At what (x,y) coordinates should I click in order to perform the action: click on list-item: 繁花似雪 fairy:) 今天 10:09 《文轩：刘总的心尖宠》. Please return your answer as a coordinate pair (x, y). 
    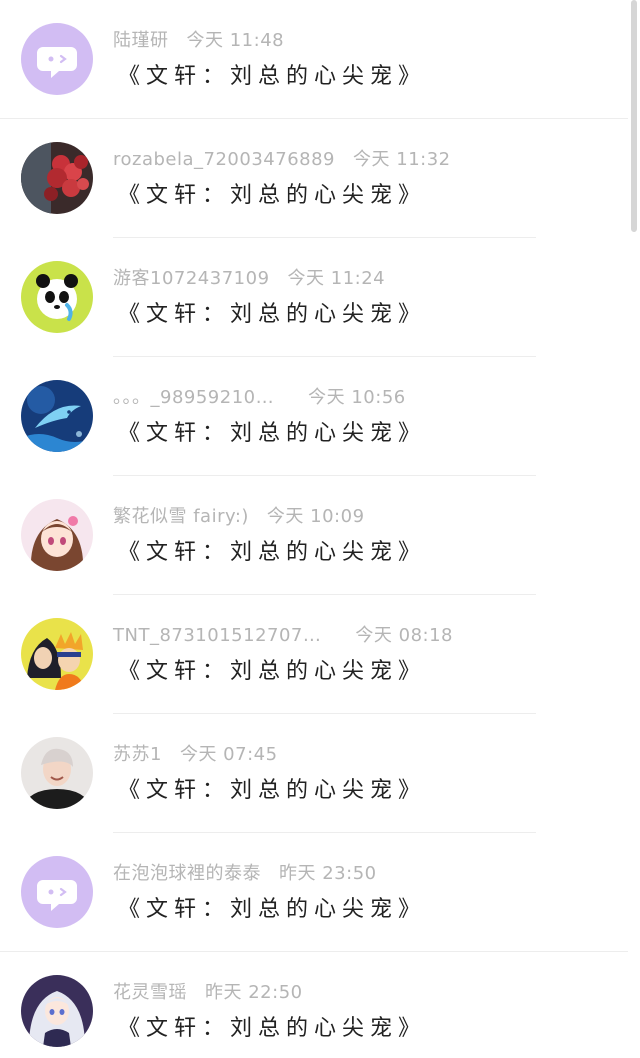
    Looking at the image, I should click on (314, 535).